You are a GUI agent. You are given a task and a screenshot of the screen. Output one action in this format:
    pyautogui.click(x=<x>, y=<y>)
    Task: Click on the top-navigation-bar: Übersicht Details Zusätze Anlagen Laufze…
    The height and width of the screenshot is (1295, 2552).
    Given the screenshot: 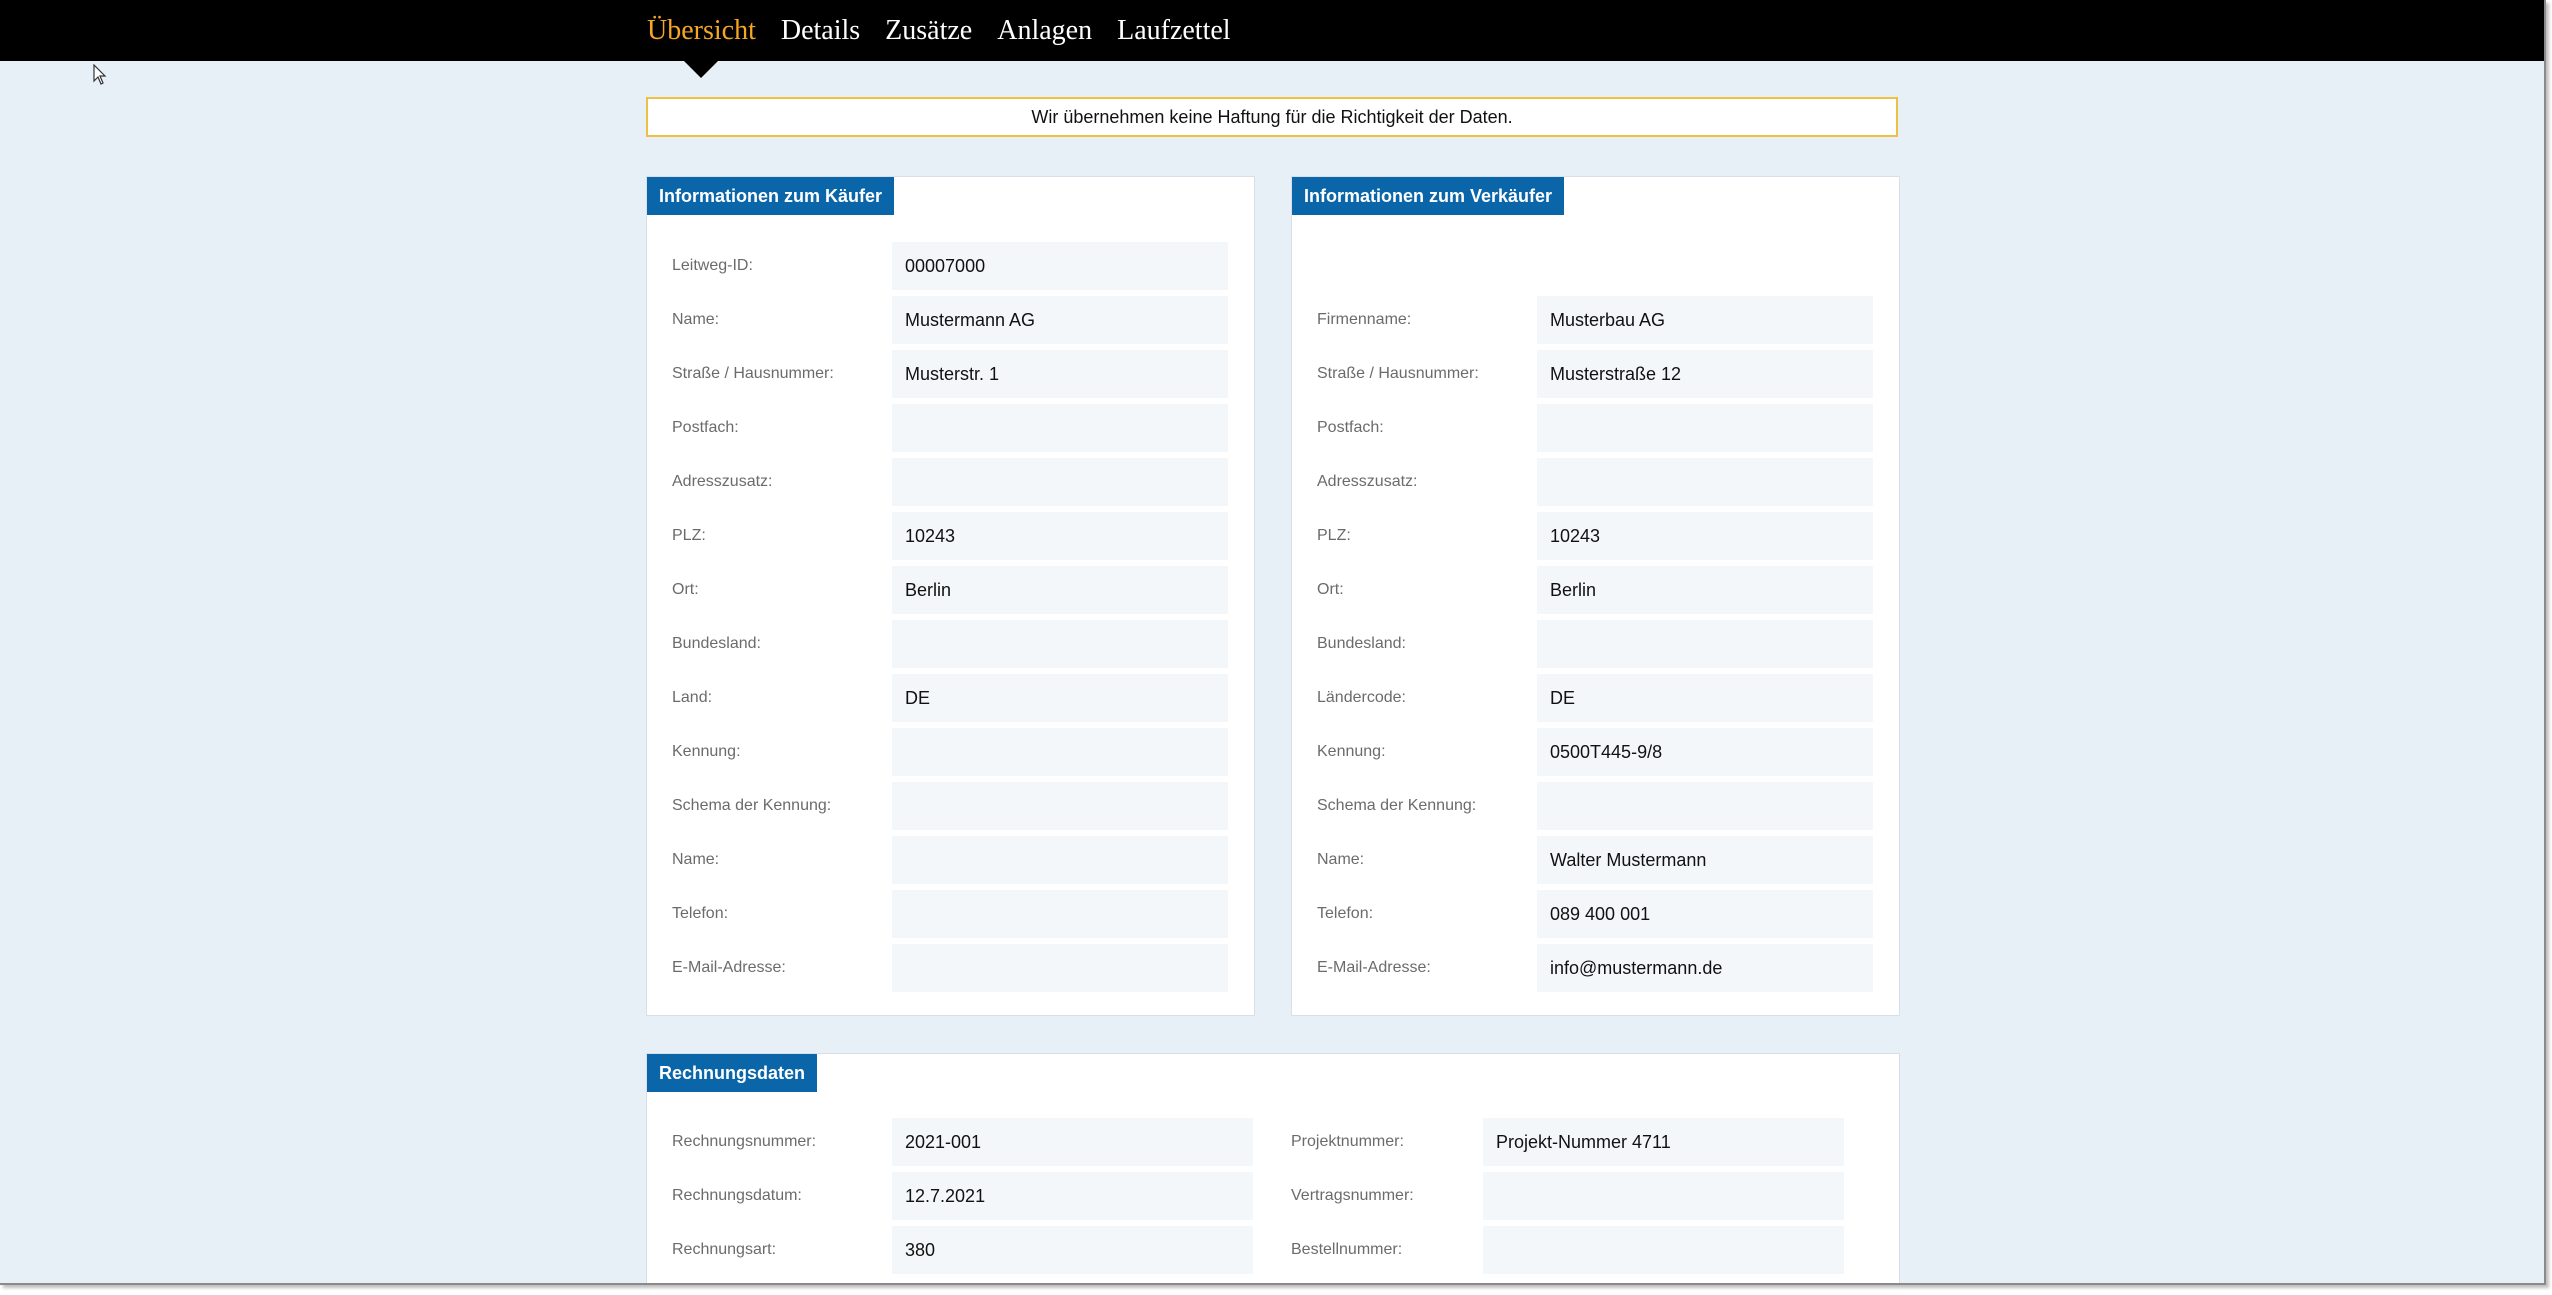 What is the action you would take?
    pyautogui.click(x=1272, y=39)
    